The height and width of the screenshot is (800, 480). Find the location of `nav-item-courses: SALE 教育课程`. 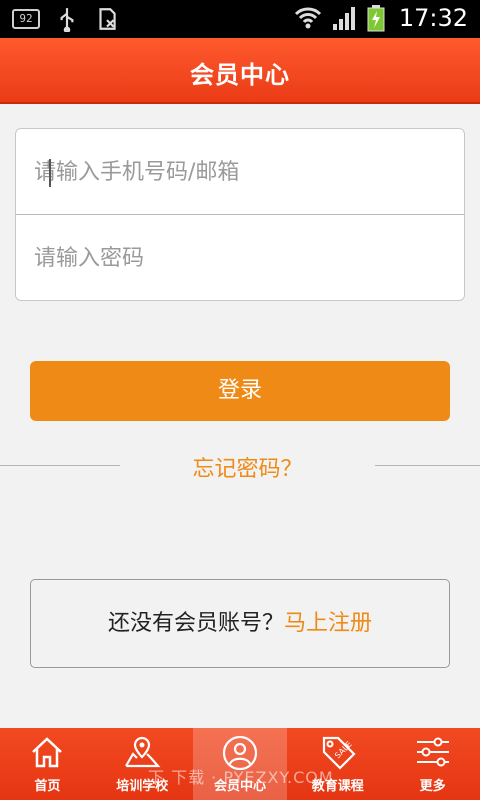

nav-item-courses: SALE 教育课程 is located at coordinates (337, 764).